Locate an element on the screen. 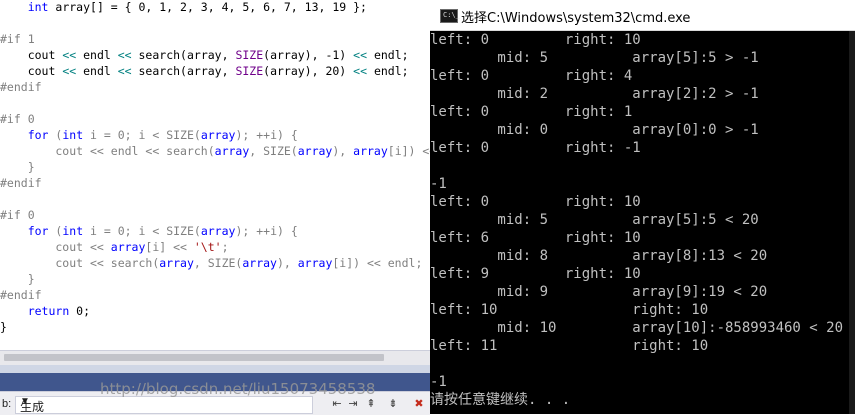 The width and height of the screenshot is (855, 415). console-scrollbar is located at coordinates (852, 222).